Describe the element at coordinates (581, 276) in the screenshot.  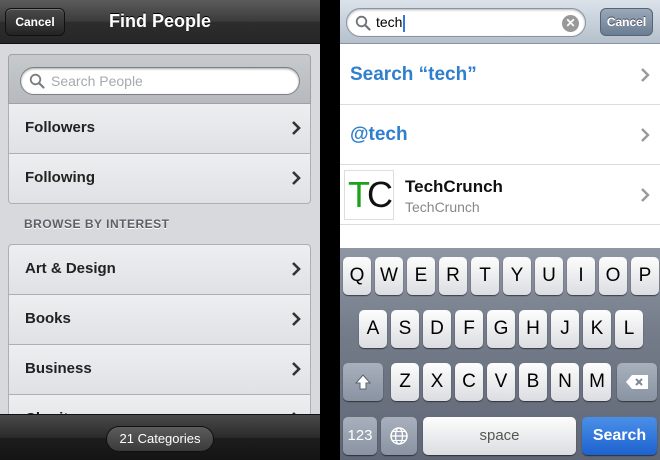
I see `key-i: I` at that location.